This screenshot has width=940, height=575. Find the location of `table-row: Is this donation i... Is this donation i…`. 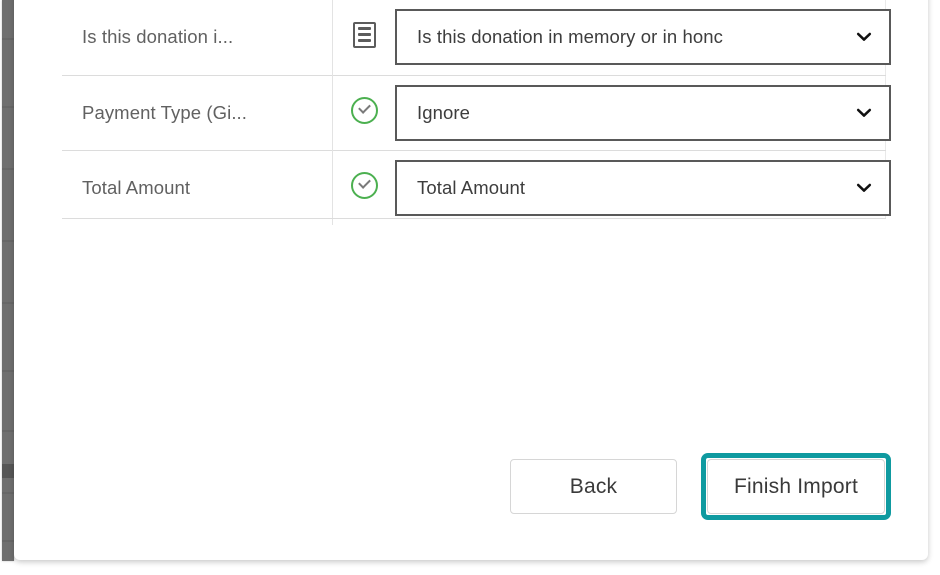

table-row: Is this donation i... Is this donation i… is located at coordinates (476, 37).